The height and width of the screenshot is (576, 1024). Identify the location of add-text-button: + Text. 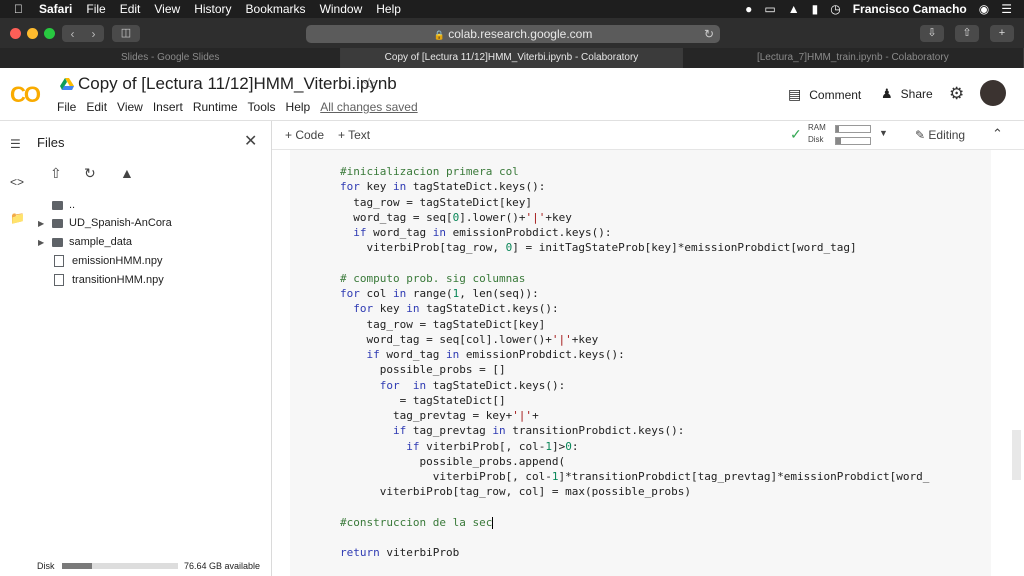
(354, 135).